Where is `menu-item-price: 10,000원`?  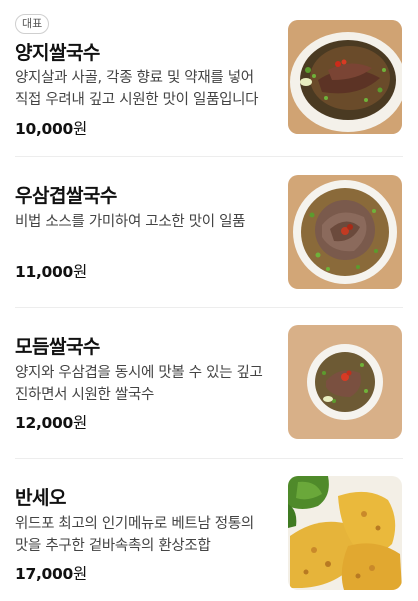
menu-item-price: 10,000원 is located at coordinates (51, 128).